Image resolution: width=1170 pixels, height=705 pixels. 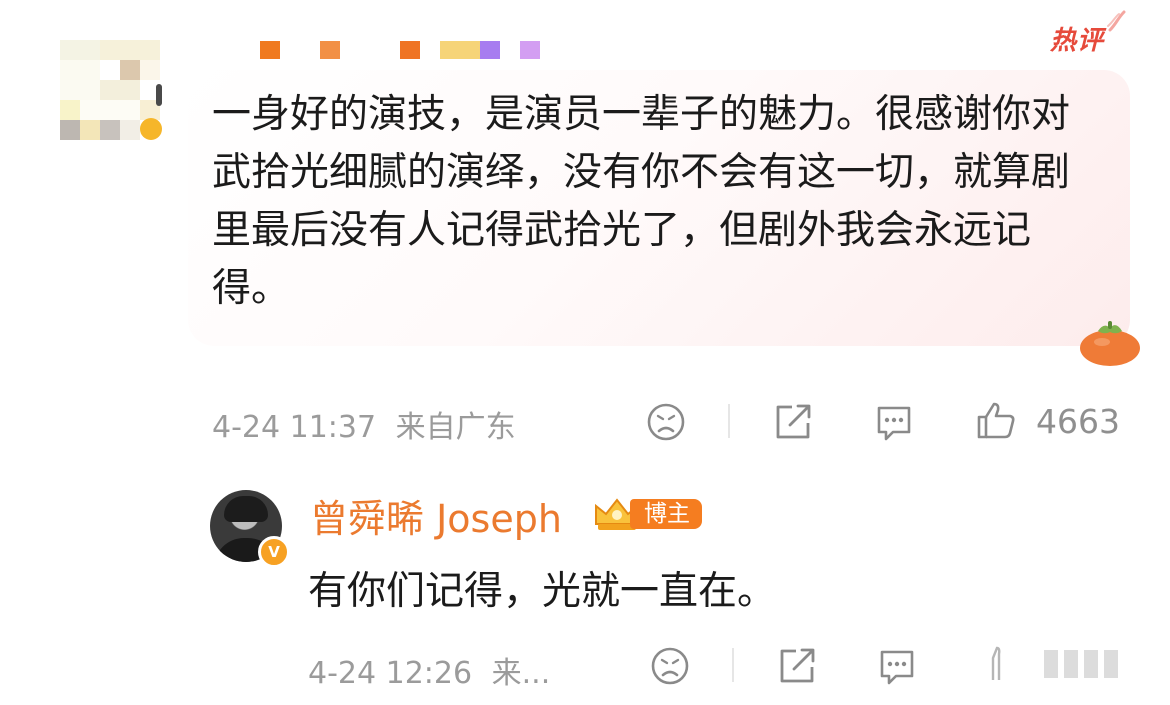 I want to click on comment-datetime: 4-24 11:37, so click(x=294, y=427).